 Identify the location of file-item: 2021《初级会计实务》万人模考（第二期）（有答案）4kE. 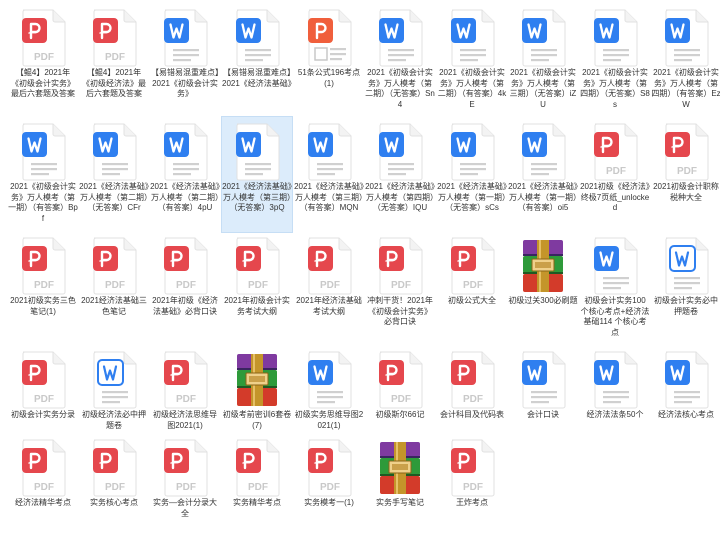
(472, 60).